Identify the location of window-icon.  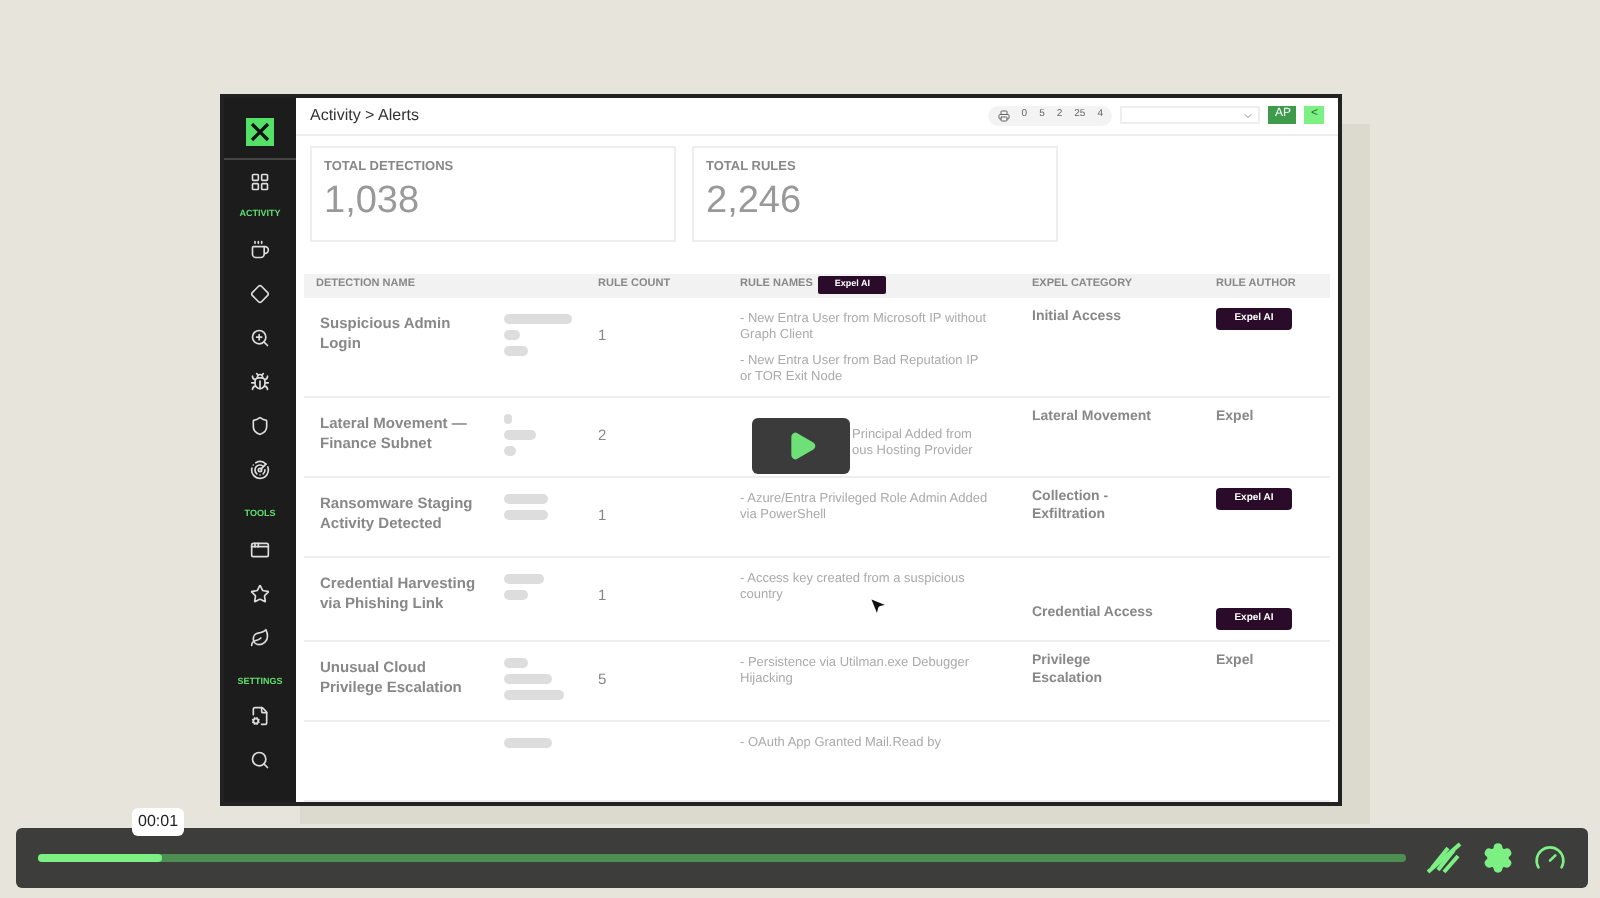
(259, 549).